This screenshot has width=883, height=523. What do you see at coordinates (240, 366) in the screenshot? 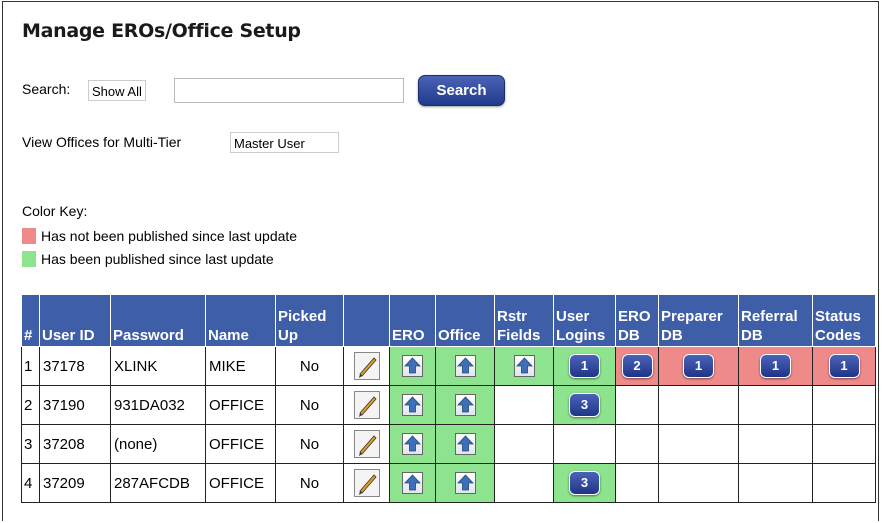
I see `name-cell: MIKE` at bounding box center [240, 366].